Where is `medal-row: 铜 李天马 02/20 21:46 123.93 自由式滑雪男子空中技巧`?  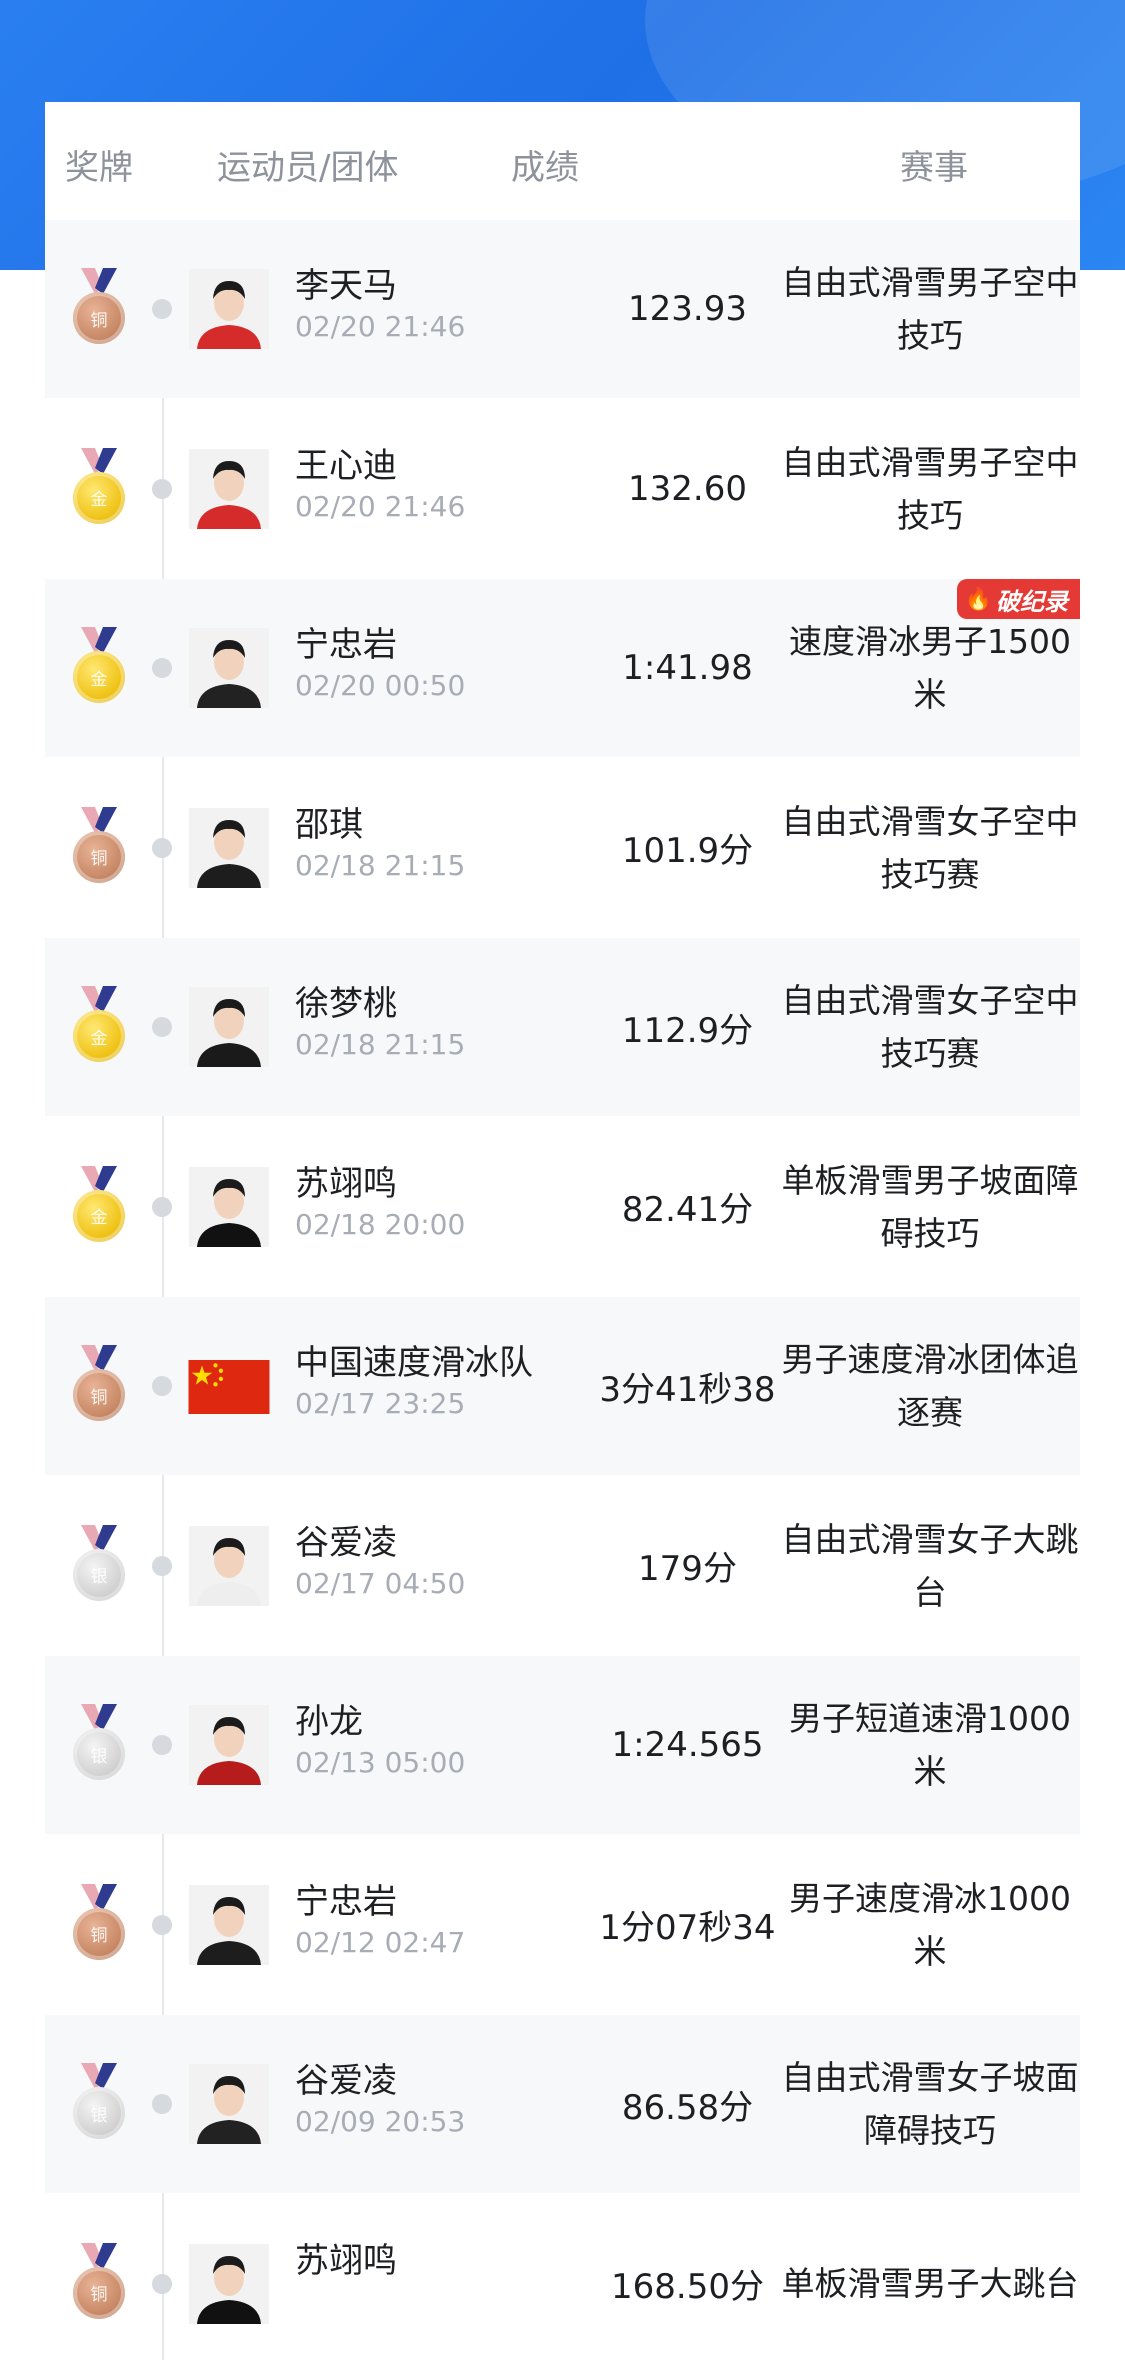 medal-row: 铜 李天马 02/20 21:46 123.93 自由式滑雪男子空中技巧 is located at coordinates (562, 309).